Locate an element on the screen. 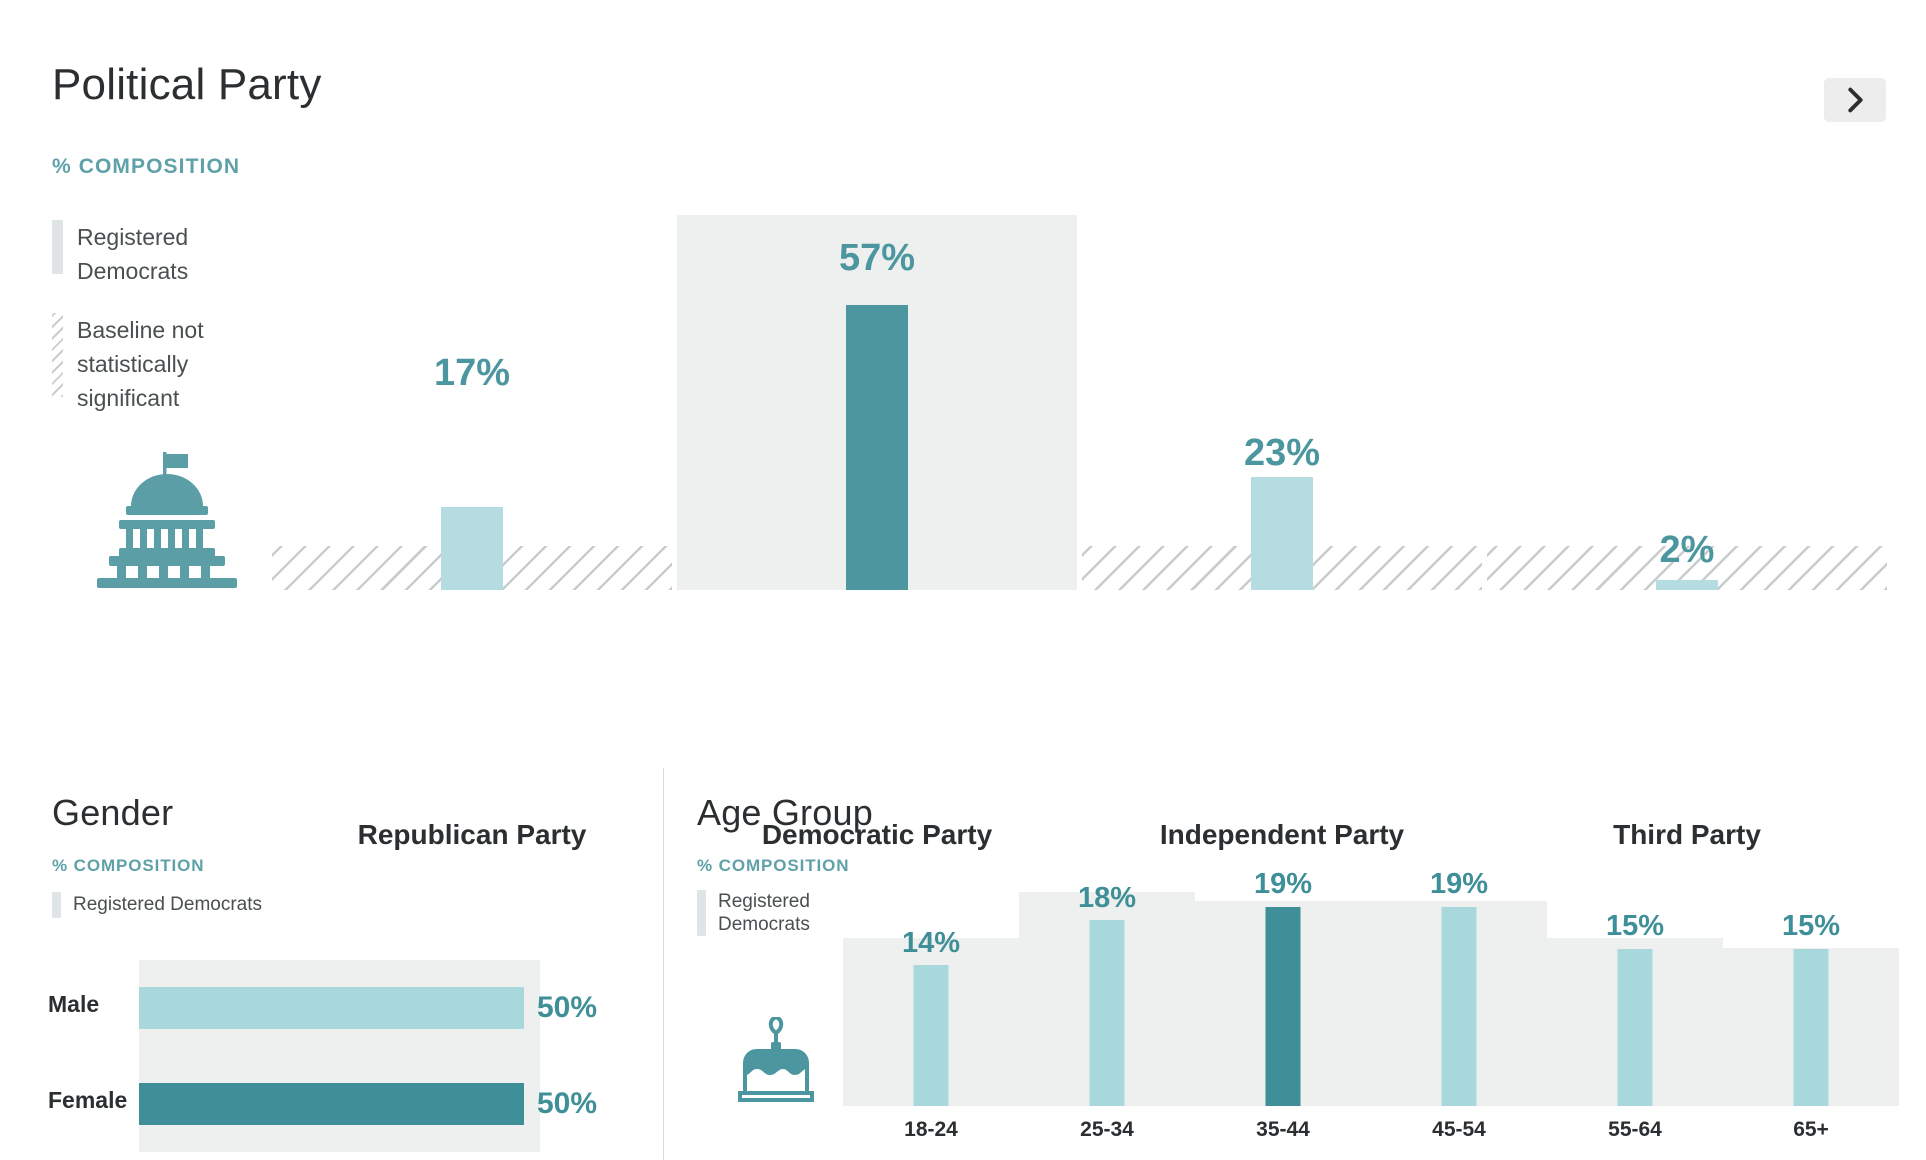 This screenshot has height=1160, width=1926. gender-subtitle: % COMPOSITION is located at coordinates (128, 865).